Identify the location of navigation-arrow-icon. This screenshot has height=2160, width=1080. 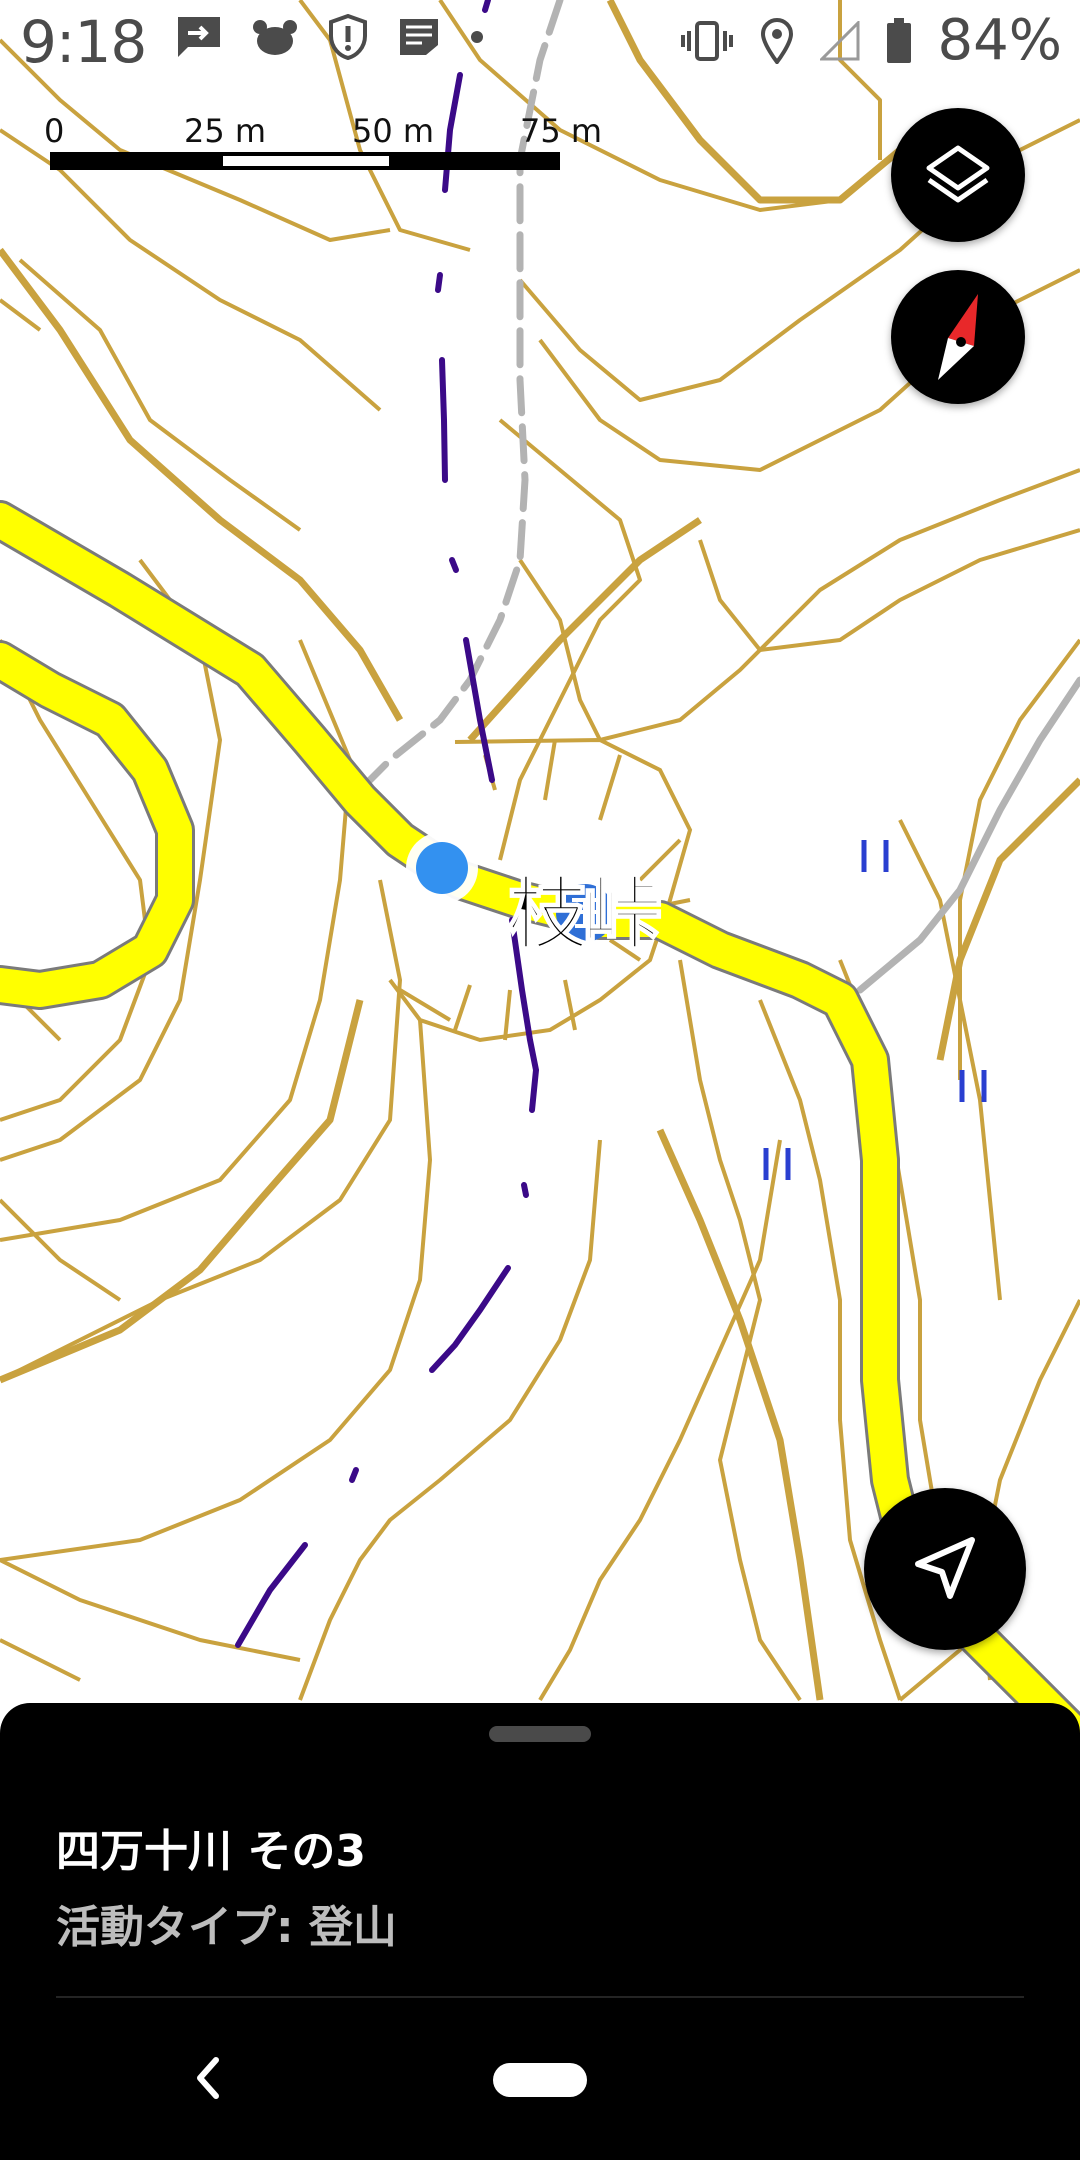
(945, 1568).